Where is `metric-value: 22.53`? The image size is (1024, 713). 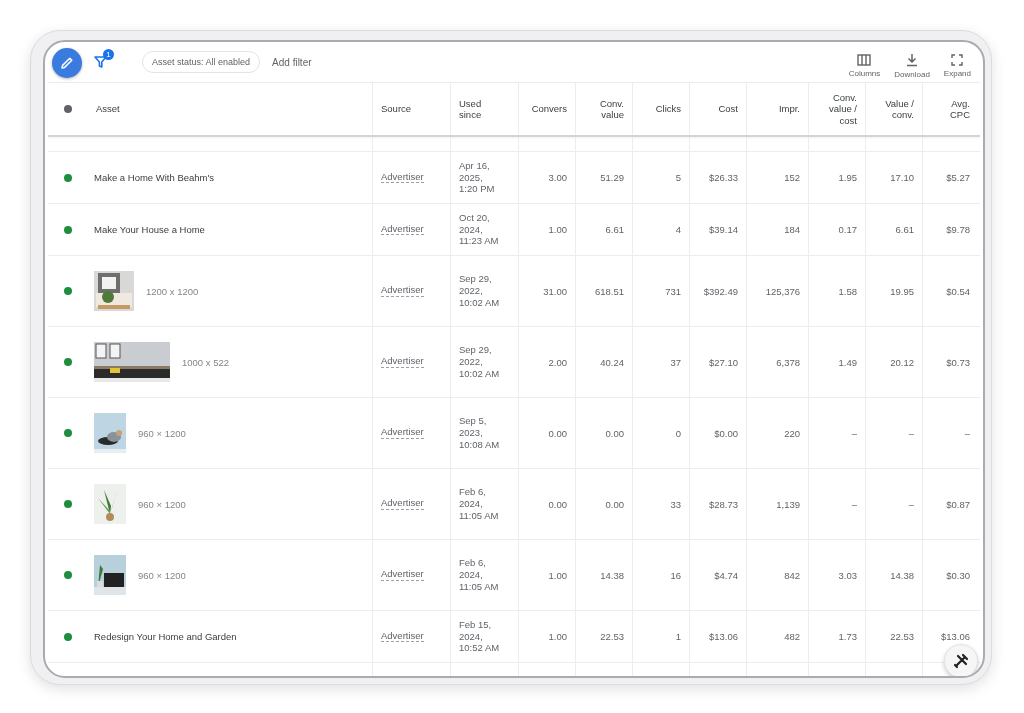
metric-value: 22.53 is located at coordinates (902, 636).